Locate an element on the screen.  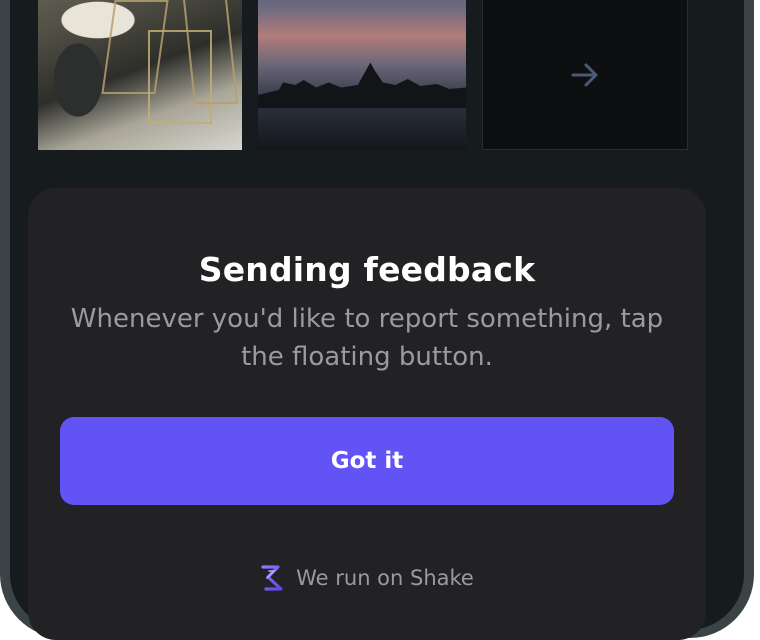
city-water is located at coordinates (362, 129).